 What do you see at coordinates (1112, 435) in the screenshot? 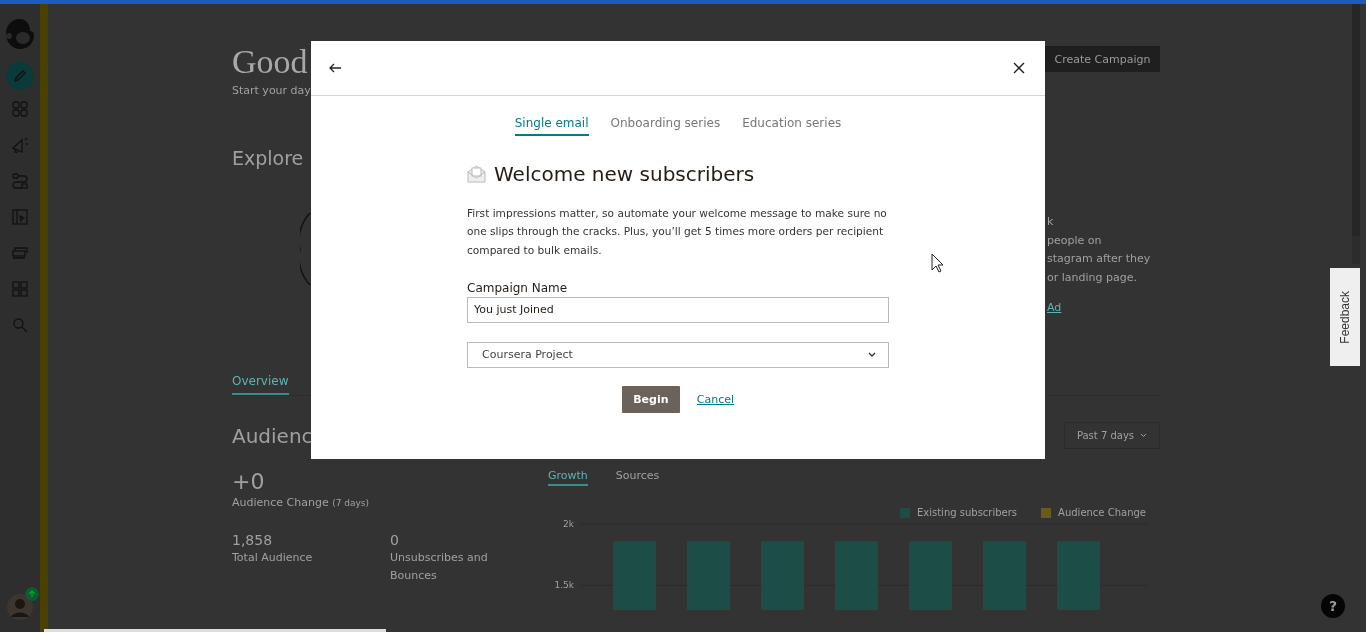
I see `date-range-dropdown: Past 7 days` at bounding box center [1112, 435].